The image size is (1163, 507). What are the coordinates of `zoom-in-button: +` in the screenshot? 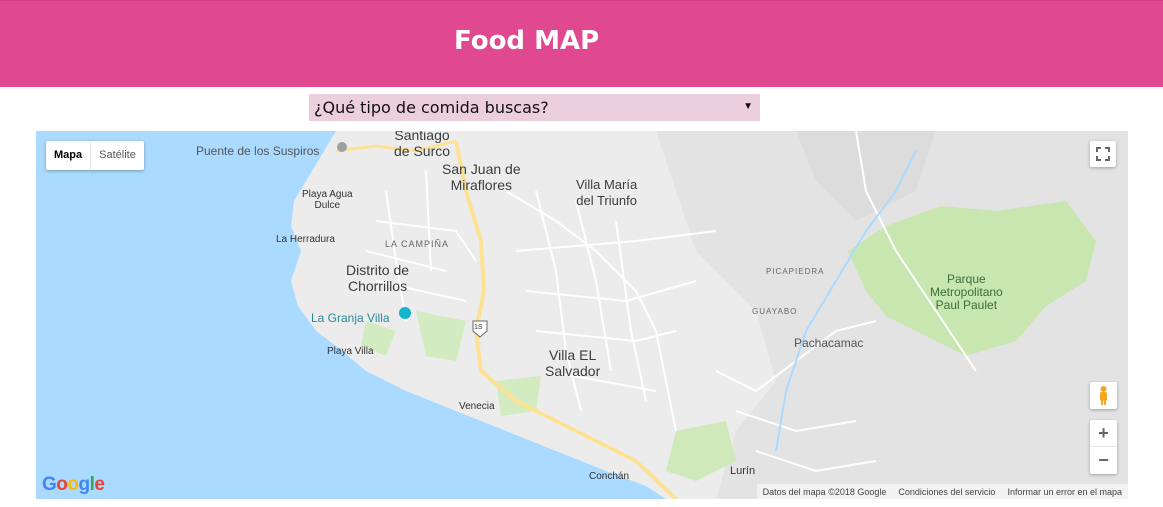 It's located at (1103, 433).